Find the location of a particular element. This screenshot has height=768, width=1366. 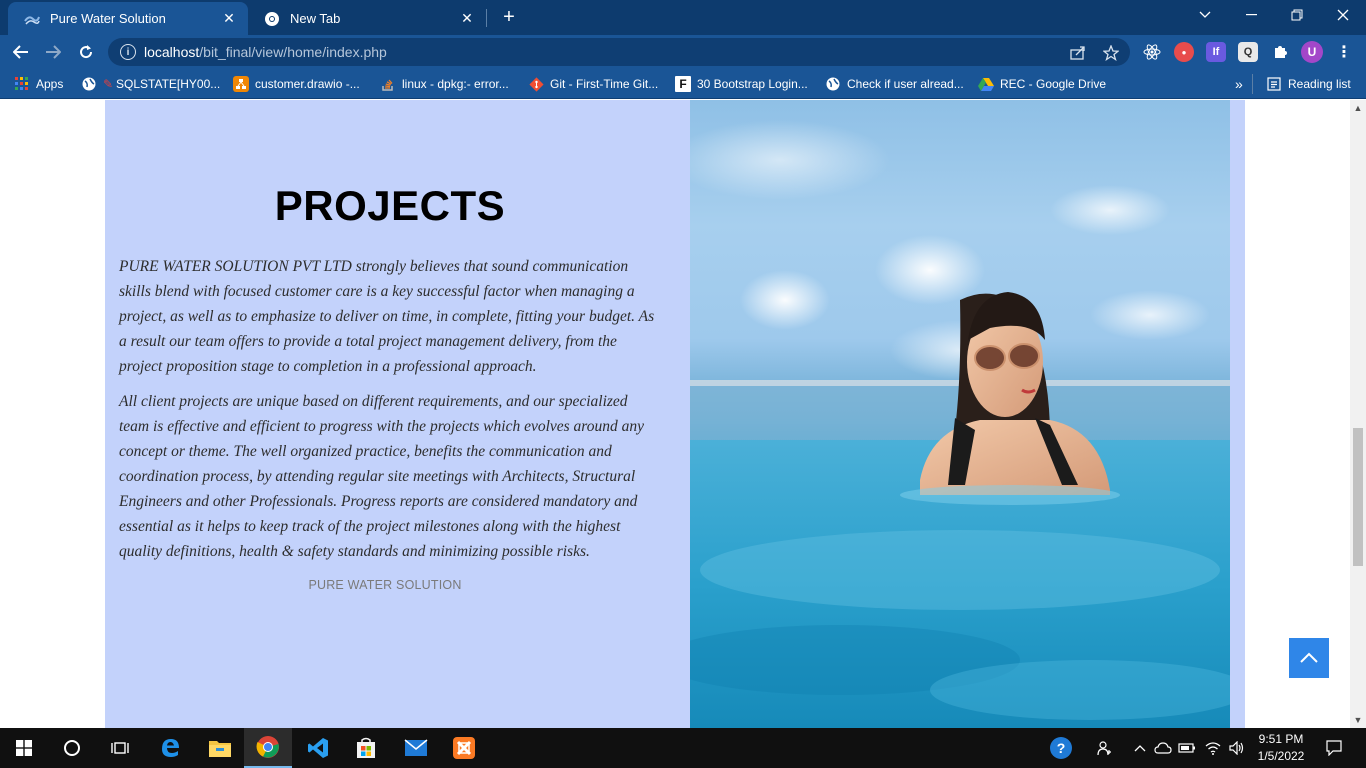

profile-avatar: U is located at coordinates (1312, 52).